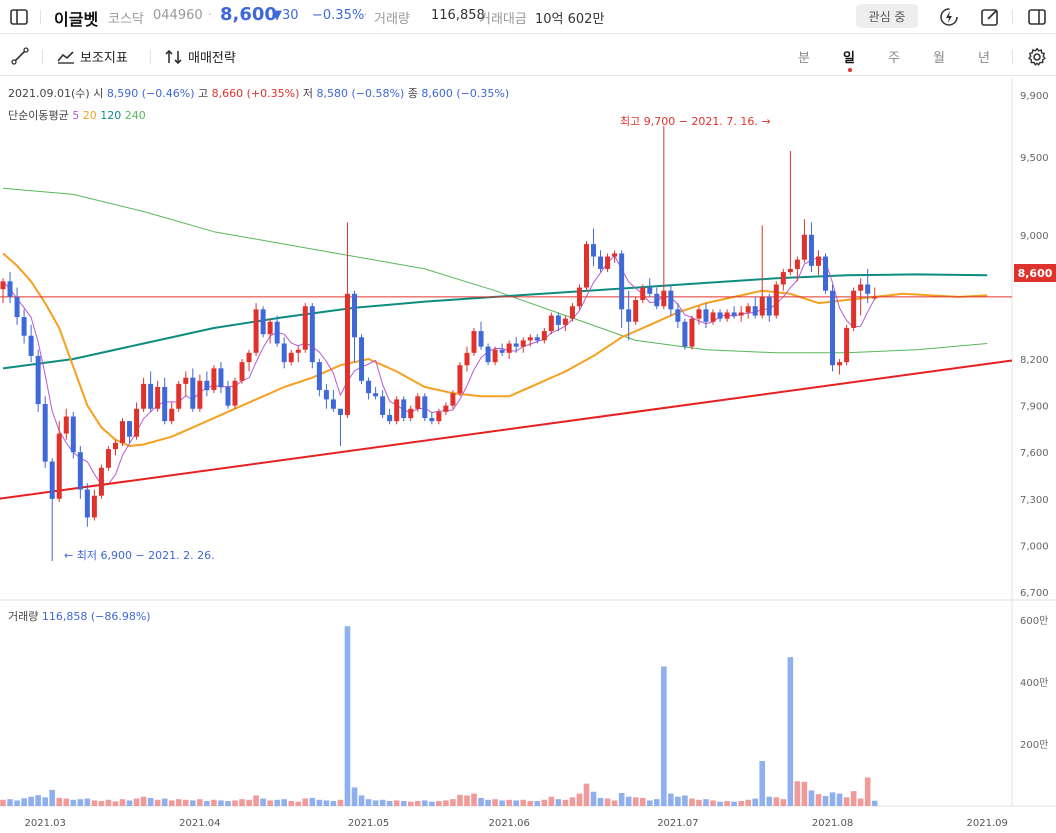 Image resolution: width=1056 pixels, height=833 pixels. I want to click on close-label: 종, so click(412, 93).